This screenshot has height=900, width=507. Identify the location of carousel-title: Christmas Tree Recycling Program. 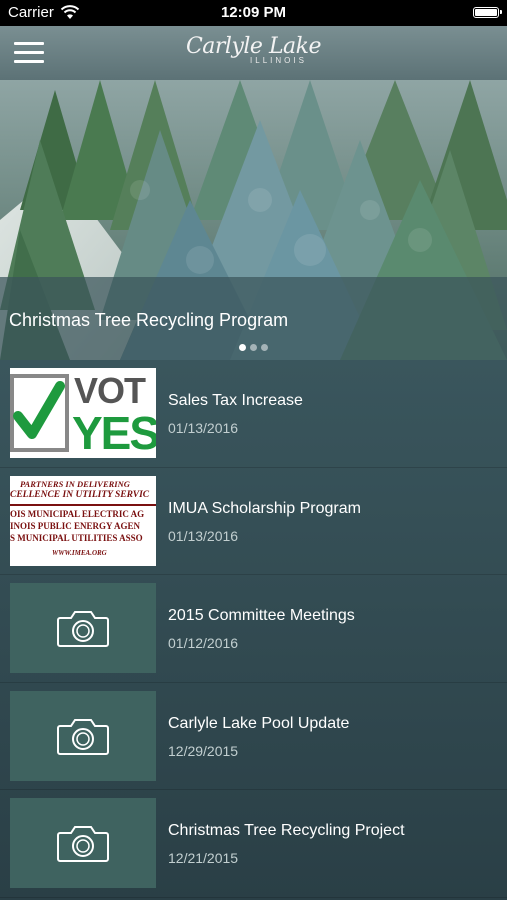
(149, 320).